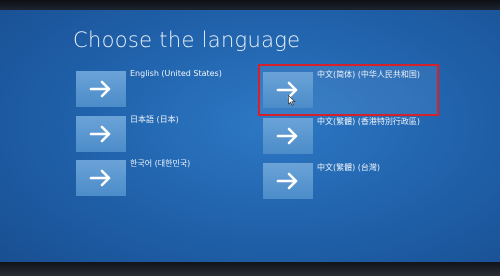 The height and width of the screenshot is (276, 500). What do you see at coordinates (187, 40) in the screenshot?
I see `page-title: Choose the language` at bounding box center [187, 40].